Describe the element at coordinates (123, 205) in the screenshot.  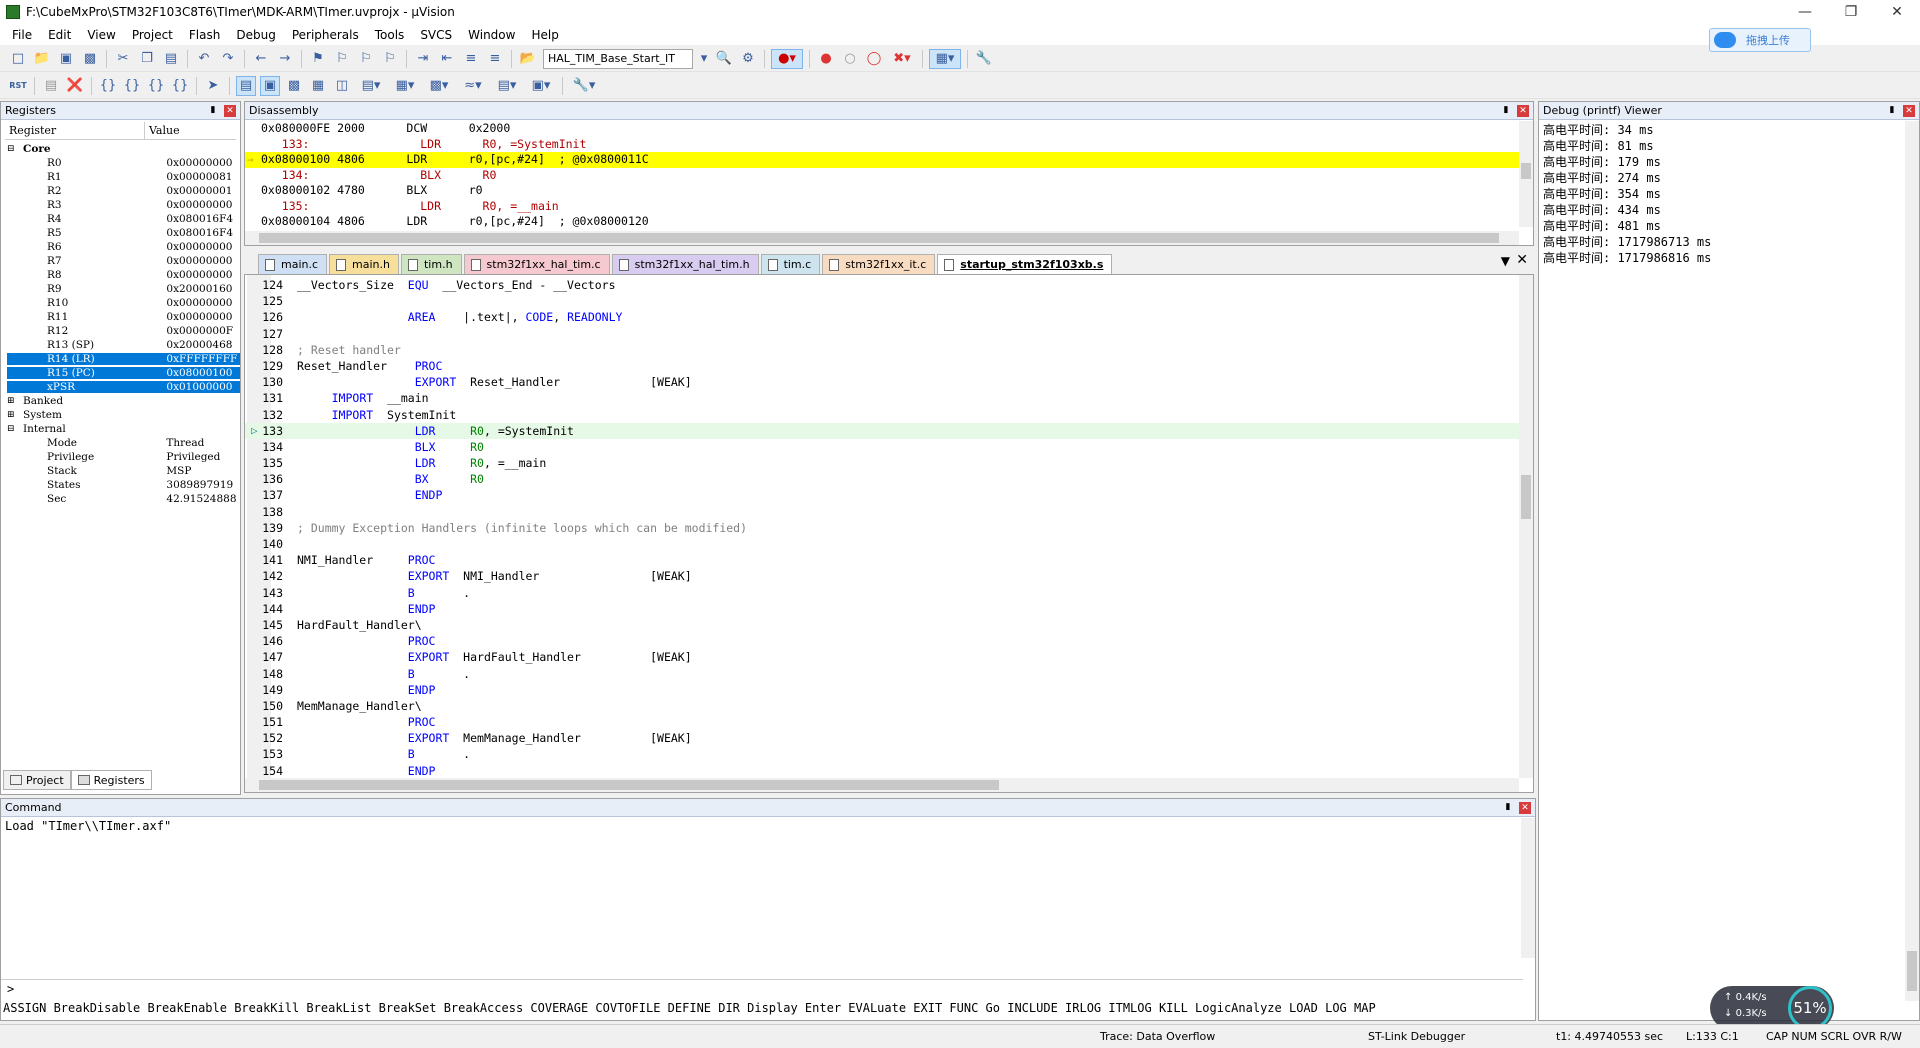
I see `register-row: R3 0x00000000` at that location.